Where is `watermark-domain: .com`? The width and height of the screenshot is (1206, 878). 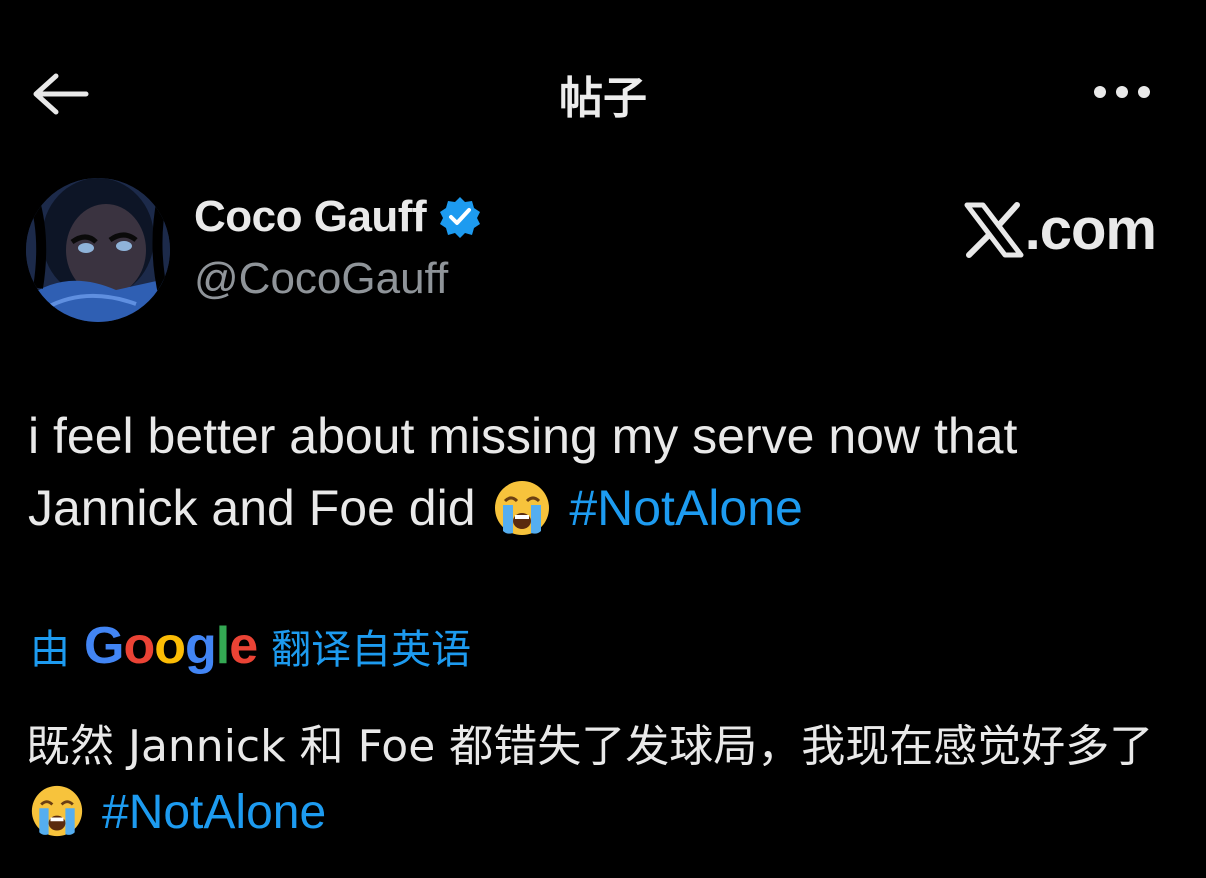
watermark-domain: .com is located at coordinates (1090, 229).